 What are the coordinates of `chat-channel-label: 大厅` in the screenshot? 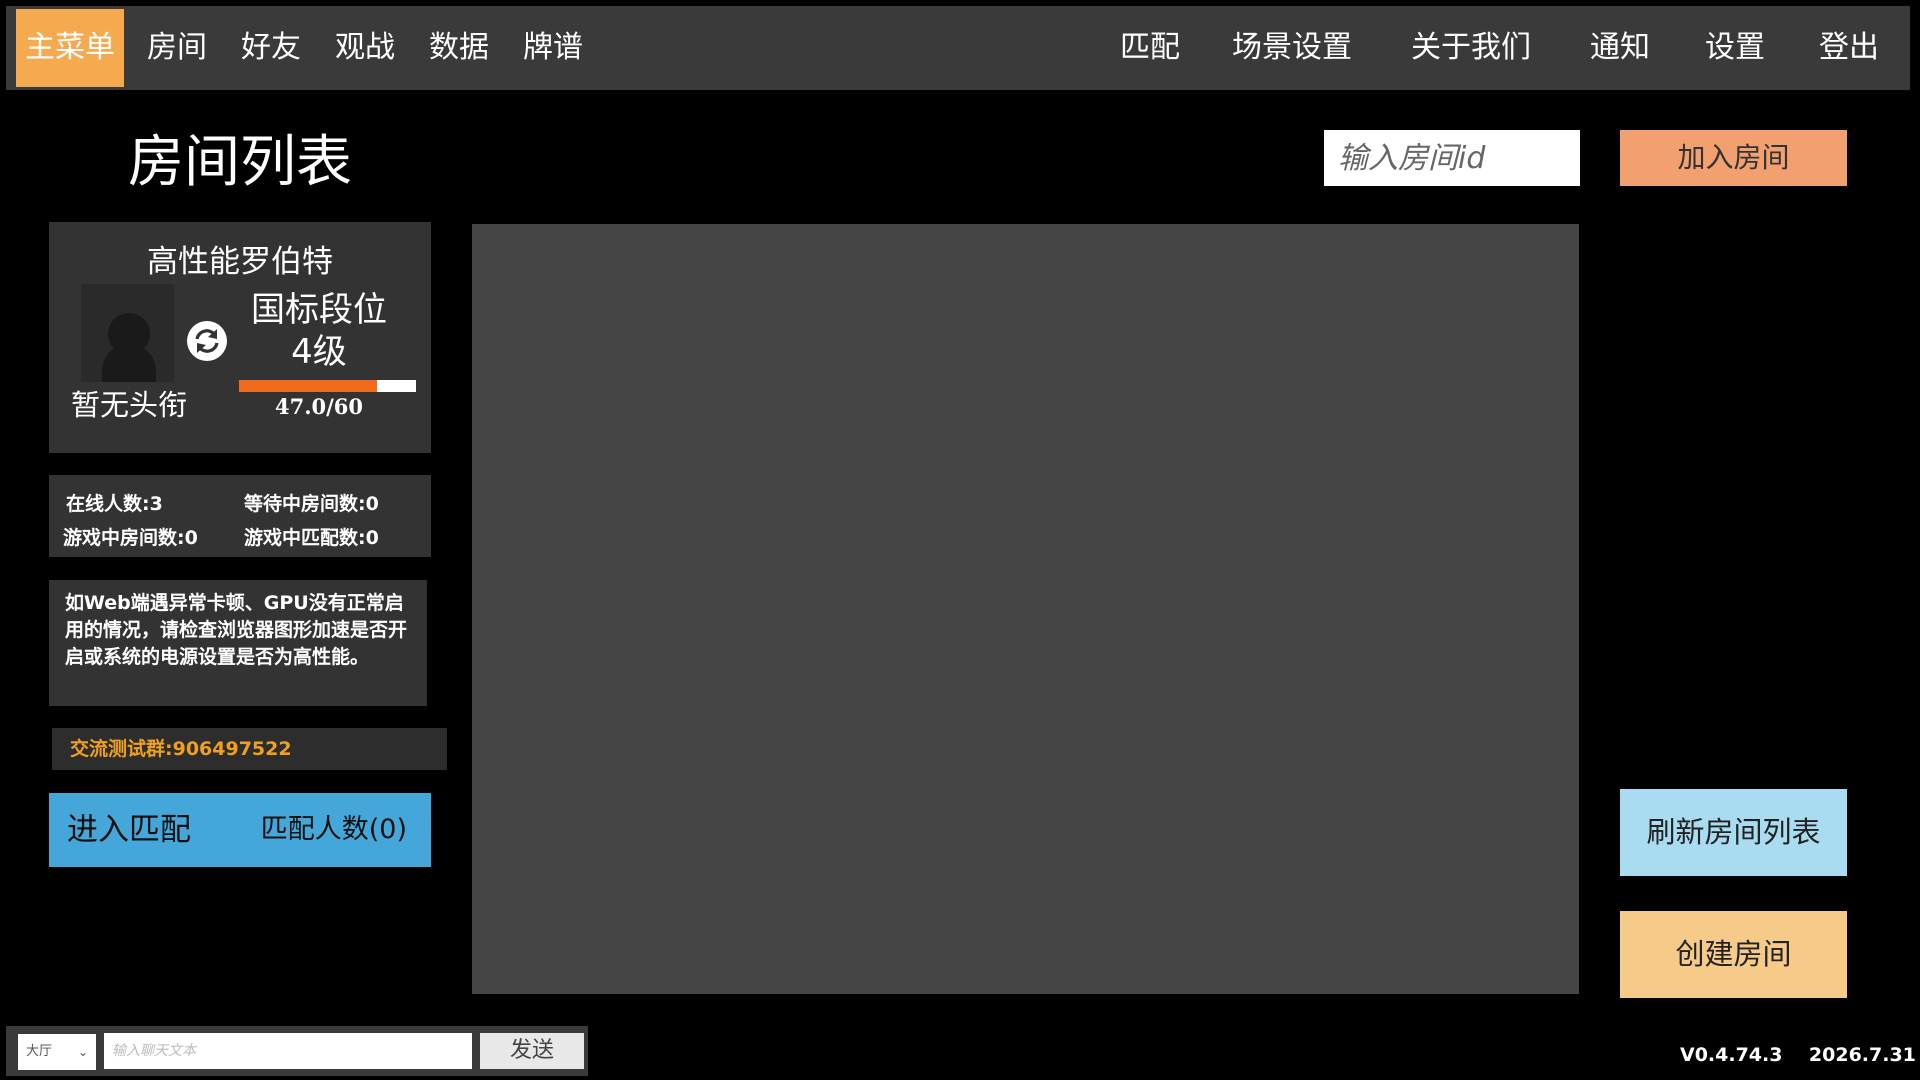 It's located at (39, 1051).